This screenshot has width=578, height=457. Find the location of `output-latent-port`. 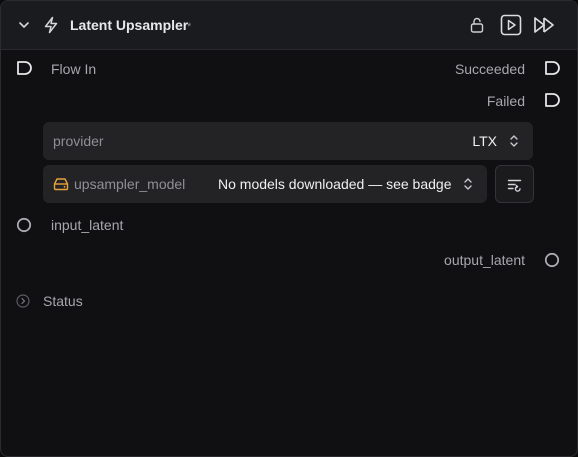

output-latent-port is located at coordinates (552, 260).